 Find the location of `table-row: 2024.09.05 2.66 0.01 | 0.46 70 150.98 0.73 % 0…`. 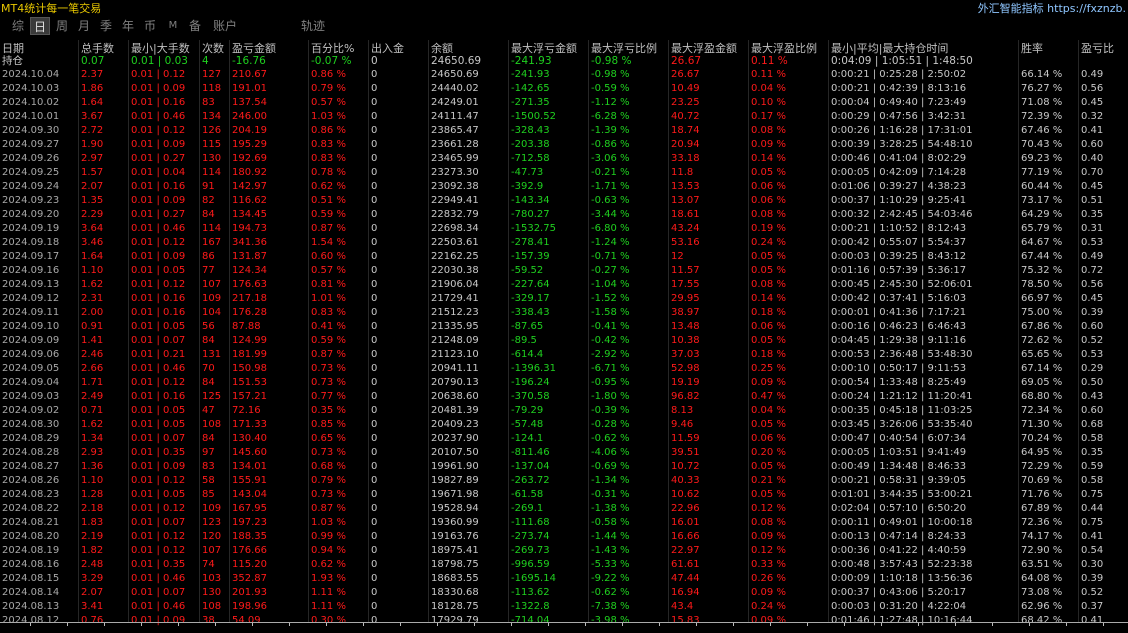

table-row: 2024.09.05 2.66 0.01 | 0.46 70 150.98 0.73 % 0… is located at coordinates (564, 369).